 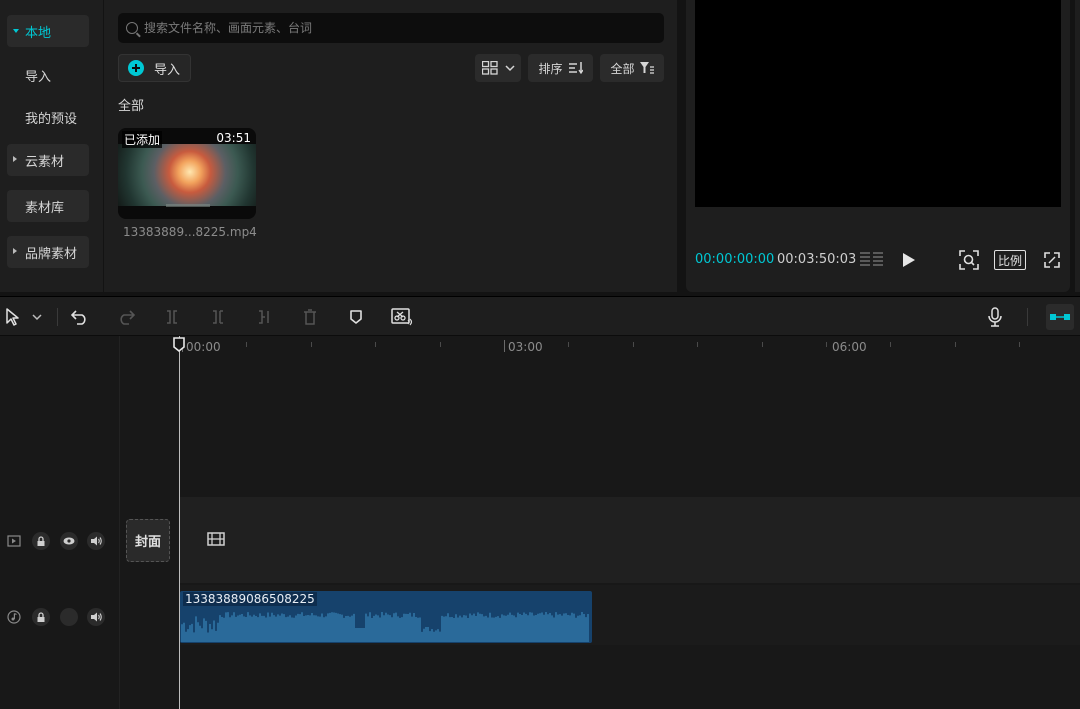 I want to click on ruler-major-tick, so click(x=504, y=346).